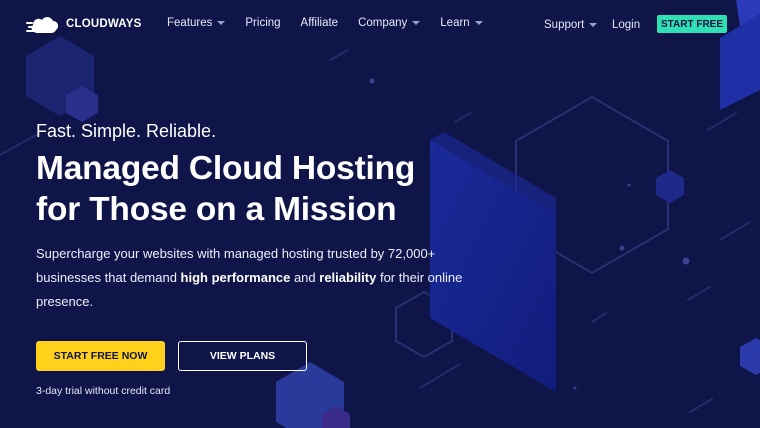 The width and height of the screenshot is (760, 428). I want to click on main-nav: Features Pricing Affiliate Company Learn, so click(325, 23).